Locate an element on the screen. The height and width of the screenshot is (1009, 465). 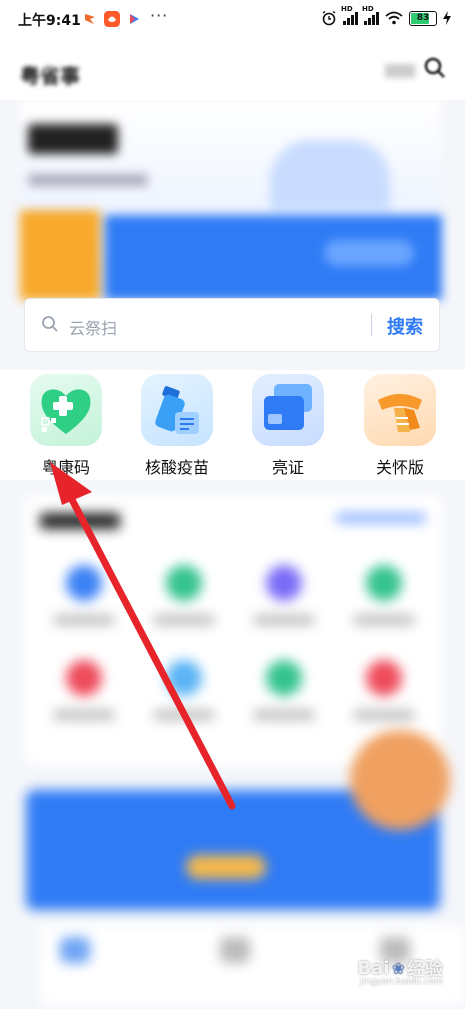
tile-label: 关怀版 is located at coordinates (399, 467).